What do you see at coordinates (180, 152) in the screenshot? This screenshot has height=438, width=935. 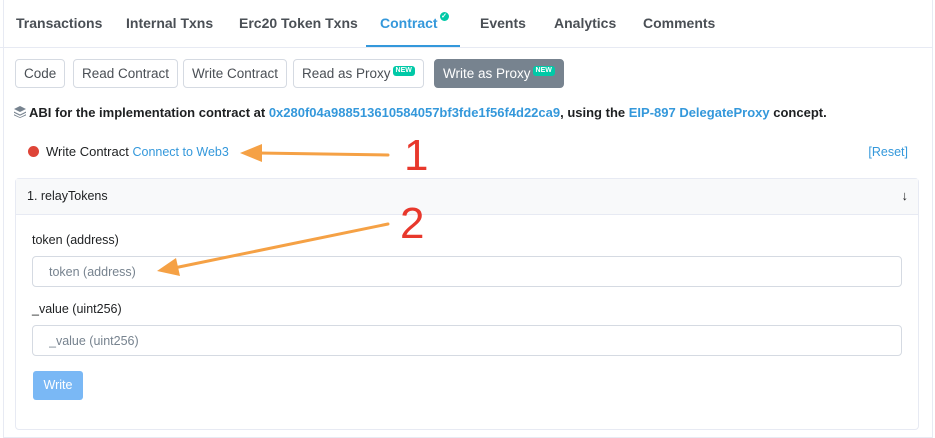 I see `connect-to-web3-link: Connect to Web3` at bounding box center [180, 152].